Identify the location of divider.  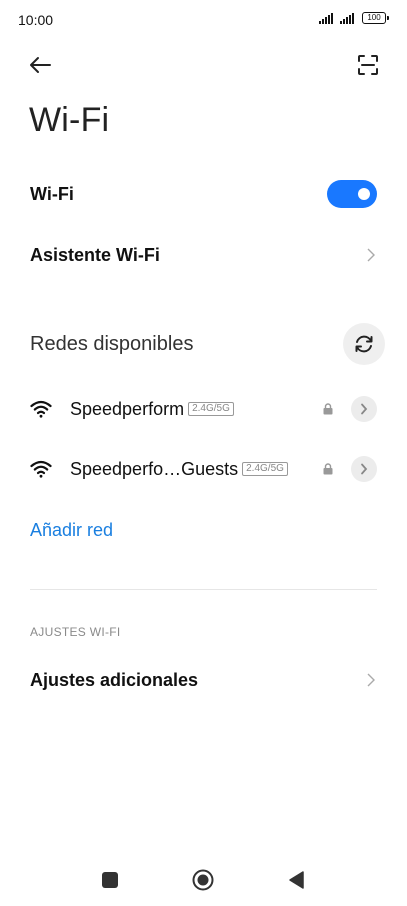
(203, 589).